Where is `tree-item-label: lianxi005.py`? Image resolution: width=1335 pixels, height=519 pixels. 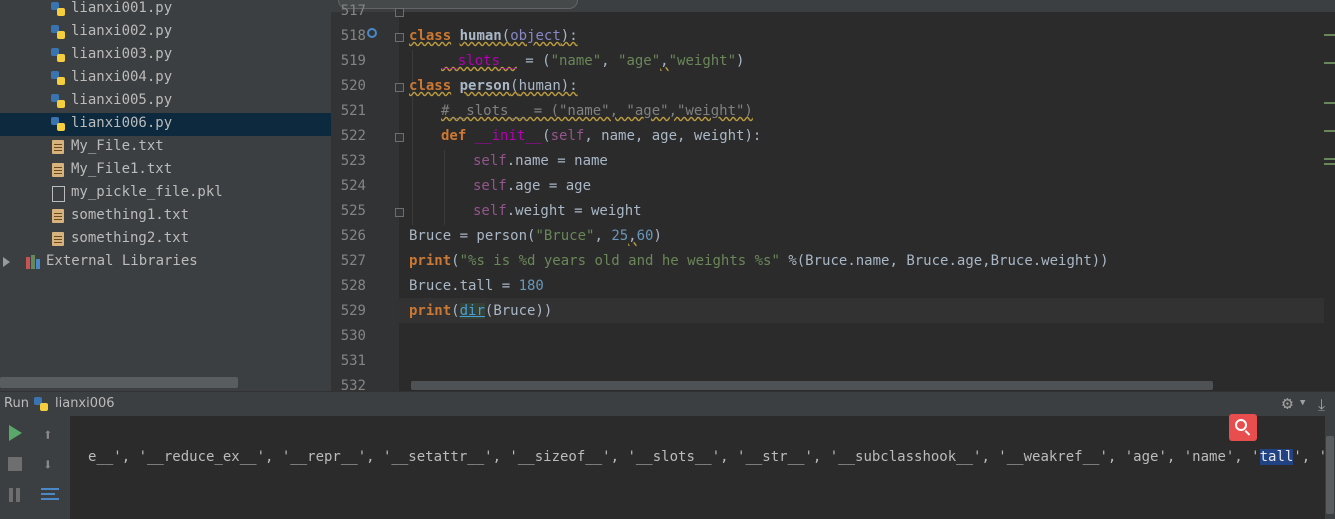
tree-item-label: lianxi005.py is located at coordinates (122, 100).